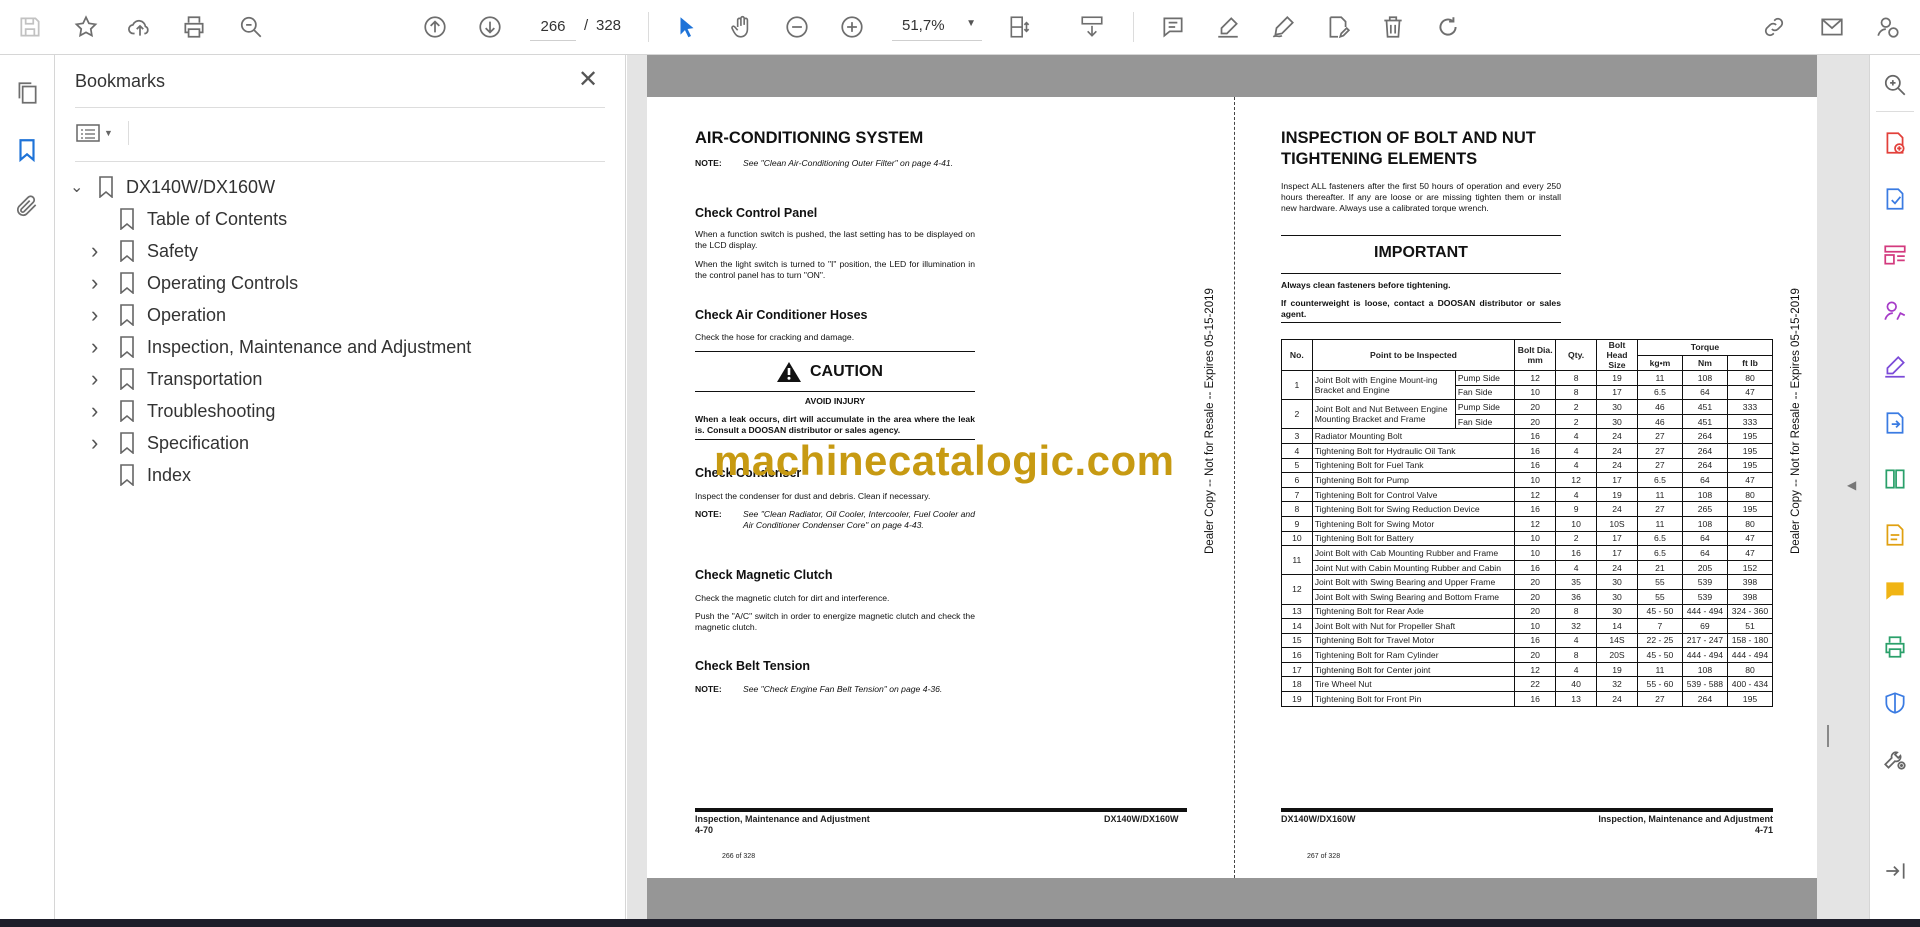 This screenshot has width=1920, height=927. What do you see at coordinates (1413, 640) in the screenshot?
I see `table-cell: Tightening Bolt for Travel Motor` at bounding box center [1413, 640].